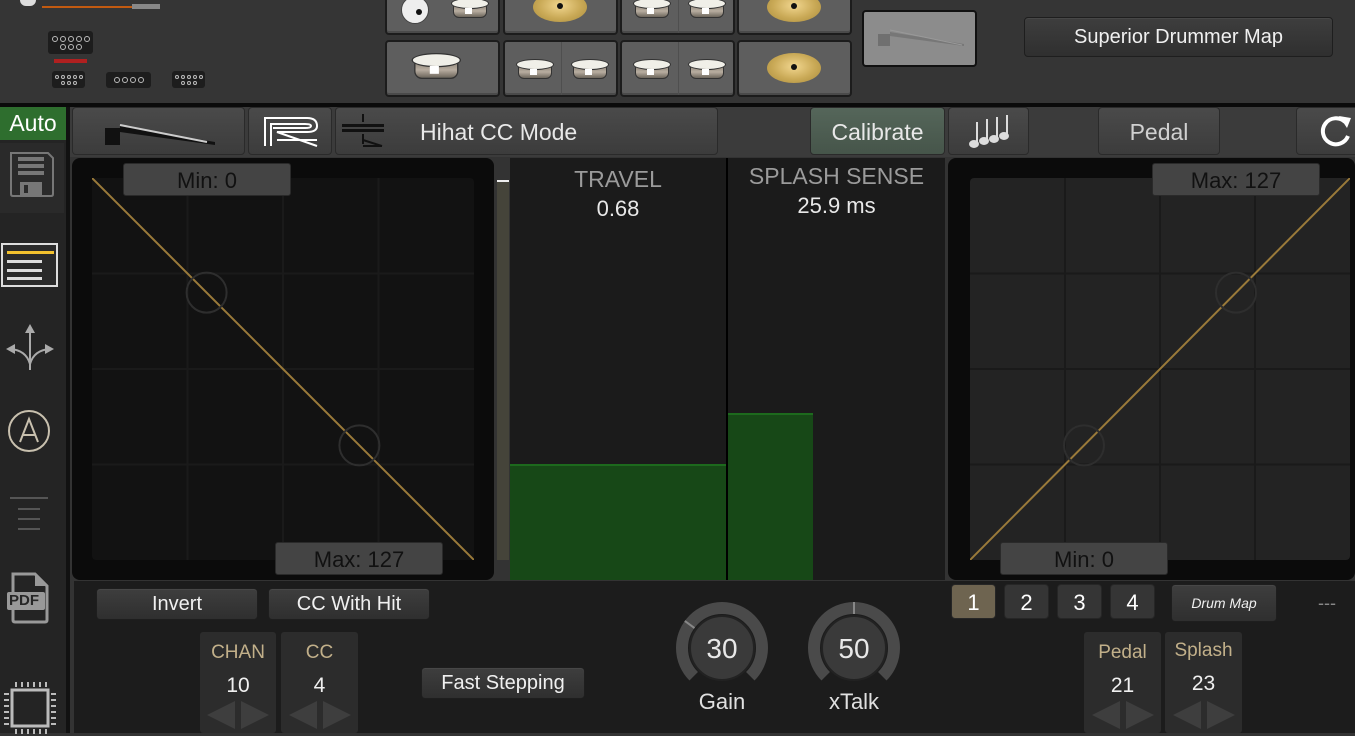 Image resolution: width=1355 pixels, height=736 pixels. Describe the element at coordinates (221, 715) in the screenshot. I see `chan-decrement-icon` at that location.